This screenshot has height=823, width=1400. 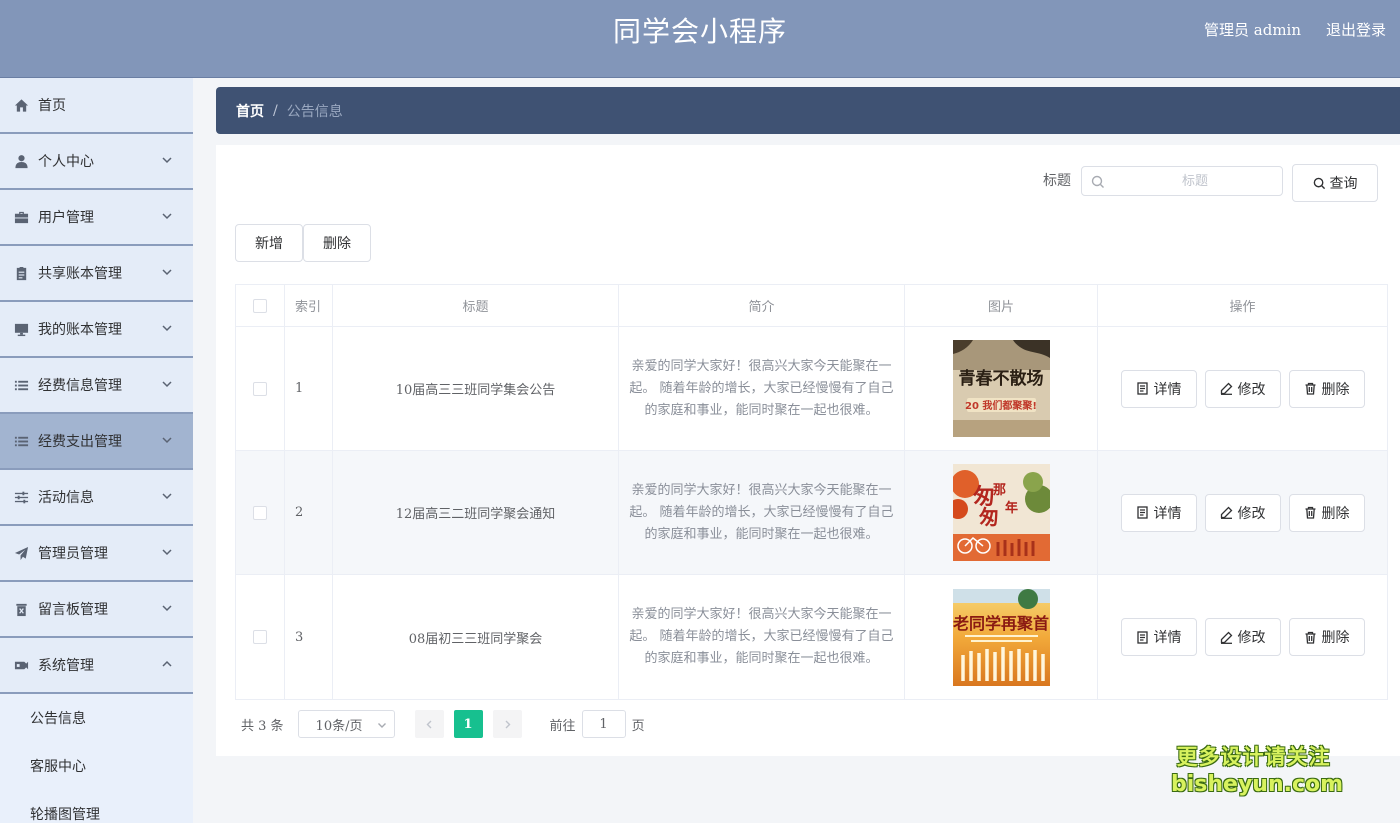 I want to click on add-button: 新增, so click(x=269, y=243).